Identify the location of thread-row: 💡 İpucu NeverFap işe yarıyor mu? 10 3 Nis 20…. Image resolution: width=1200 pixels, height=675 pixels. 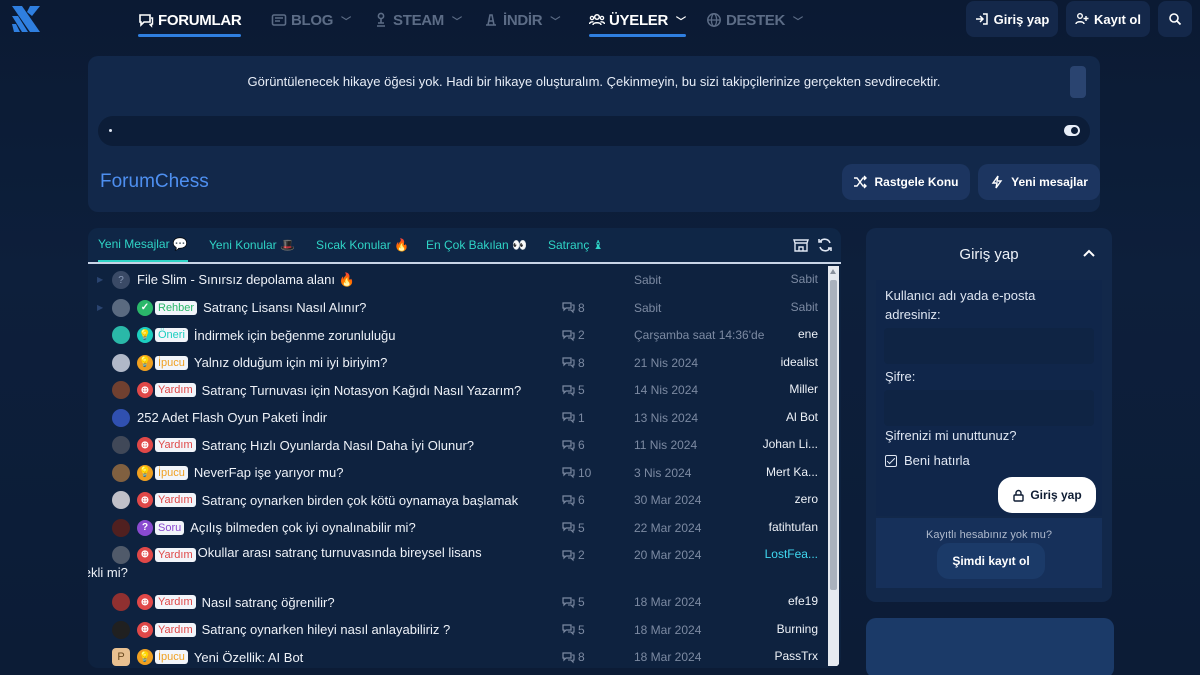
(458, 473).